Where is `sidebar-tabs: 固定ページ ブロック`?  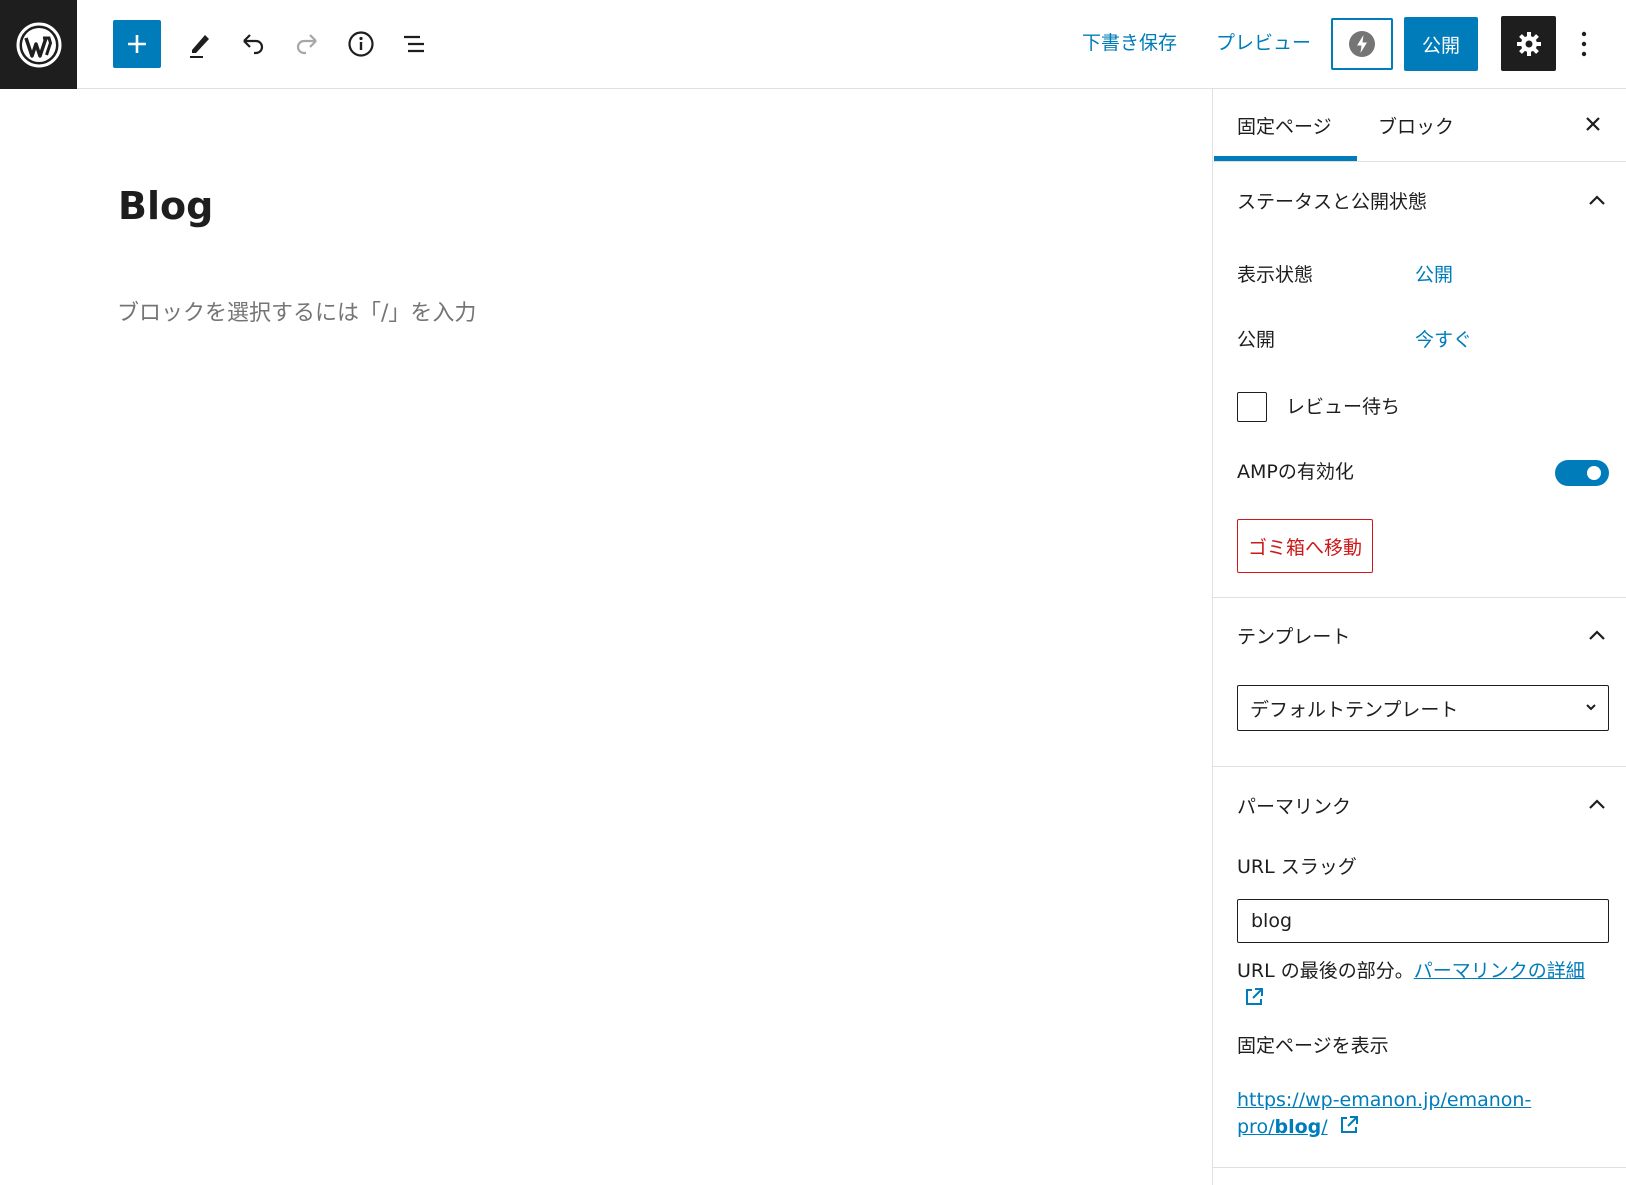 sidebar-tabs: 固定ページ ブロック is located at coordinates (1419, 125).